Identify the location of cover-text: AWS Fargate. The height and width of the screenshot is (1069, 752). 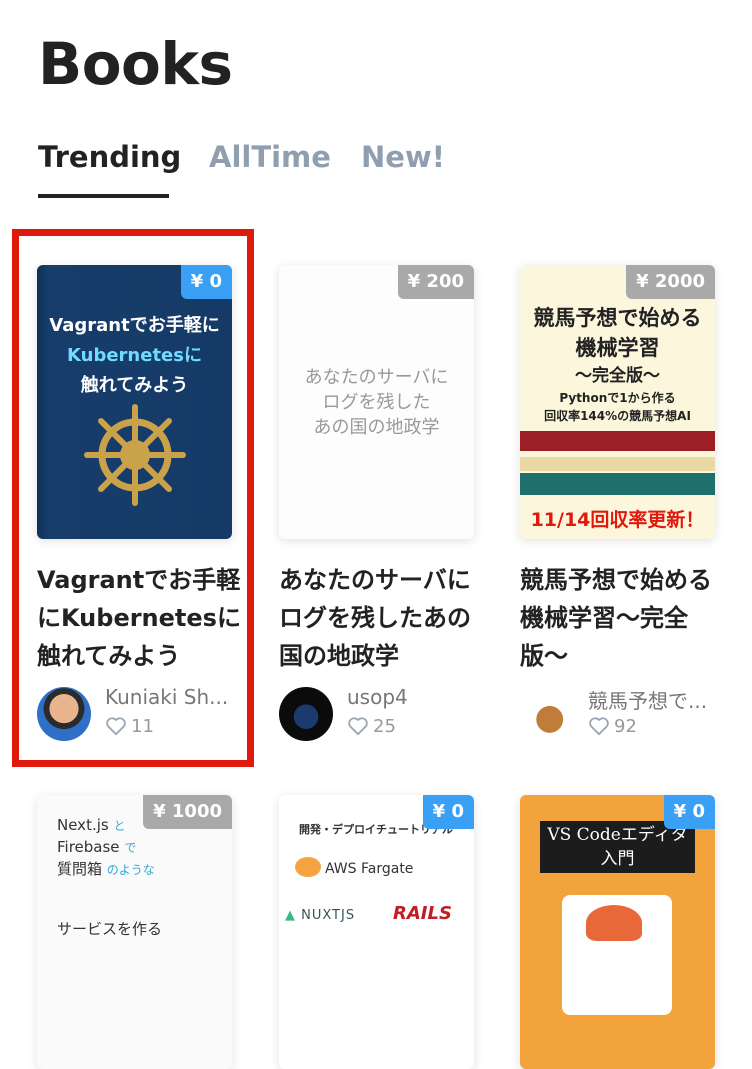
(369, 869).